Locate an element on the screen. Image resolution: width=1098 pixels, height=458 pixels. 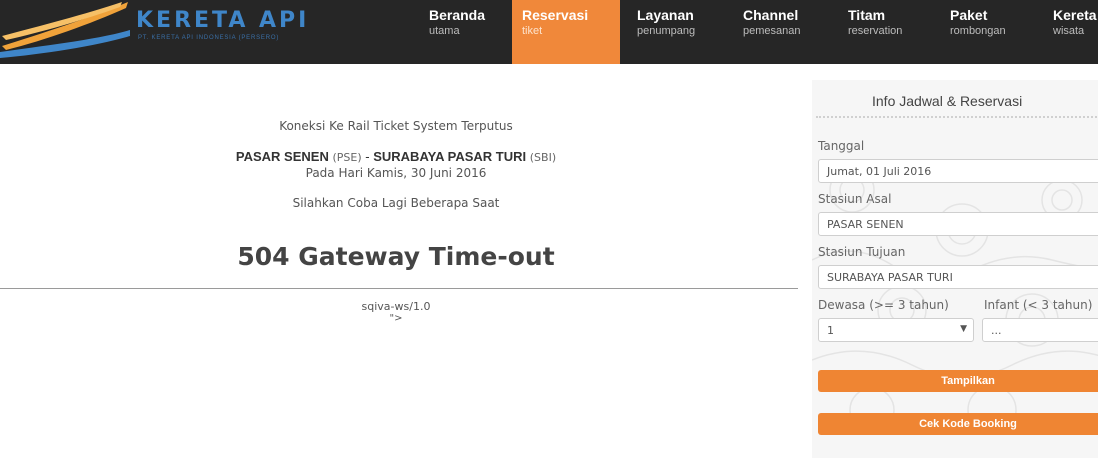
route-origin: PASAR SENEN is located at coordinates (282, 156).